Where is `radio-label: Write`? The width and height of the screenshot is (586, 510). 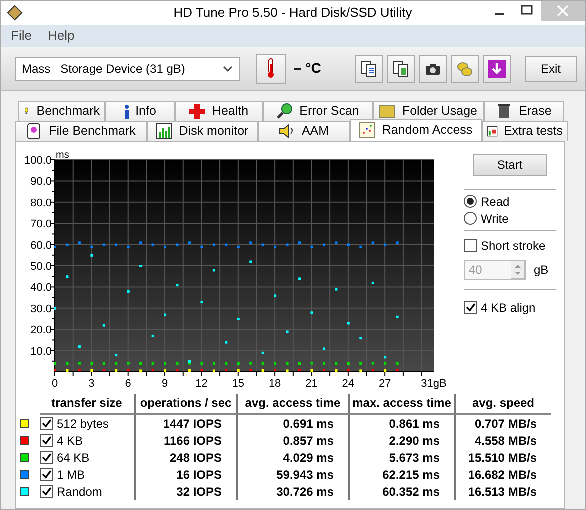
radio-label: Write is located at coordinates (495, 219).